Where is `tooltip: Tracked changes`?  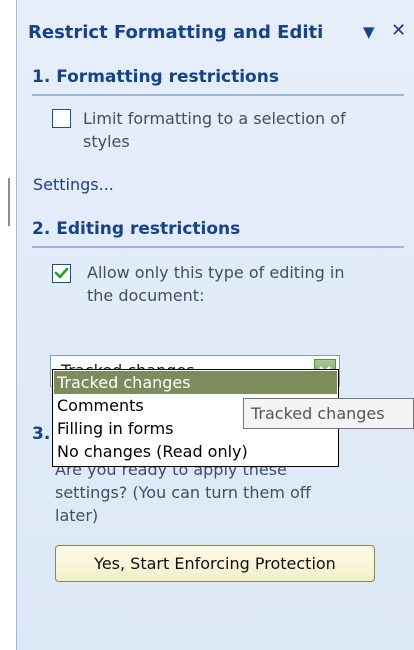 tooltip: Tracked changes is located at coordinates (328, 413).